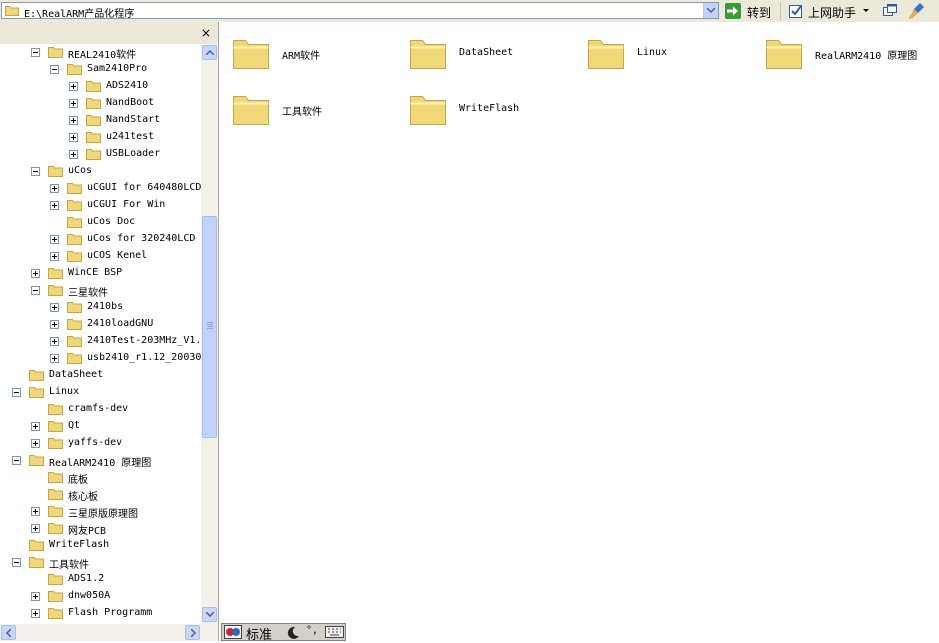  What do you see at coordinates (100, 392) in the screenshot?
I see `tree-item: Linux` at bounding box center [100, 392].